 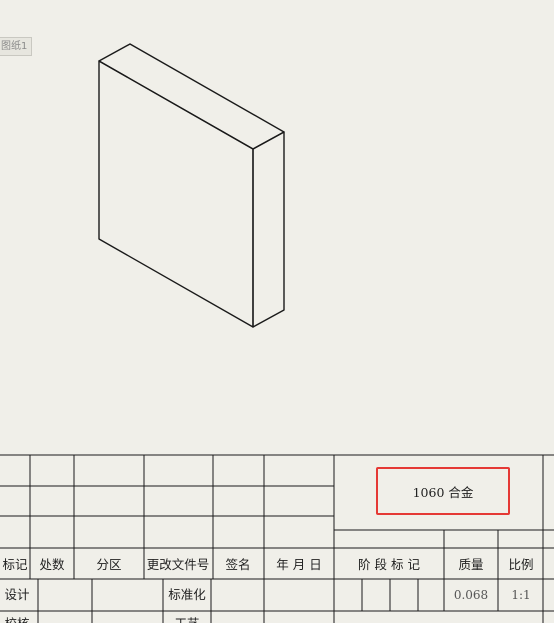 I want to click on design-label: 设计, so click(x=16, y=594).